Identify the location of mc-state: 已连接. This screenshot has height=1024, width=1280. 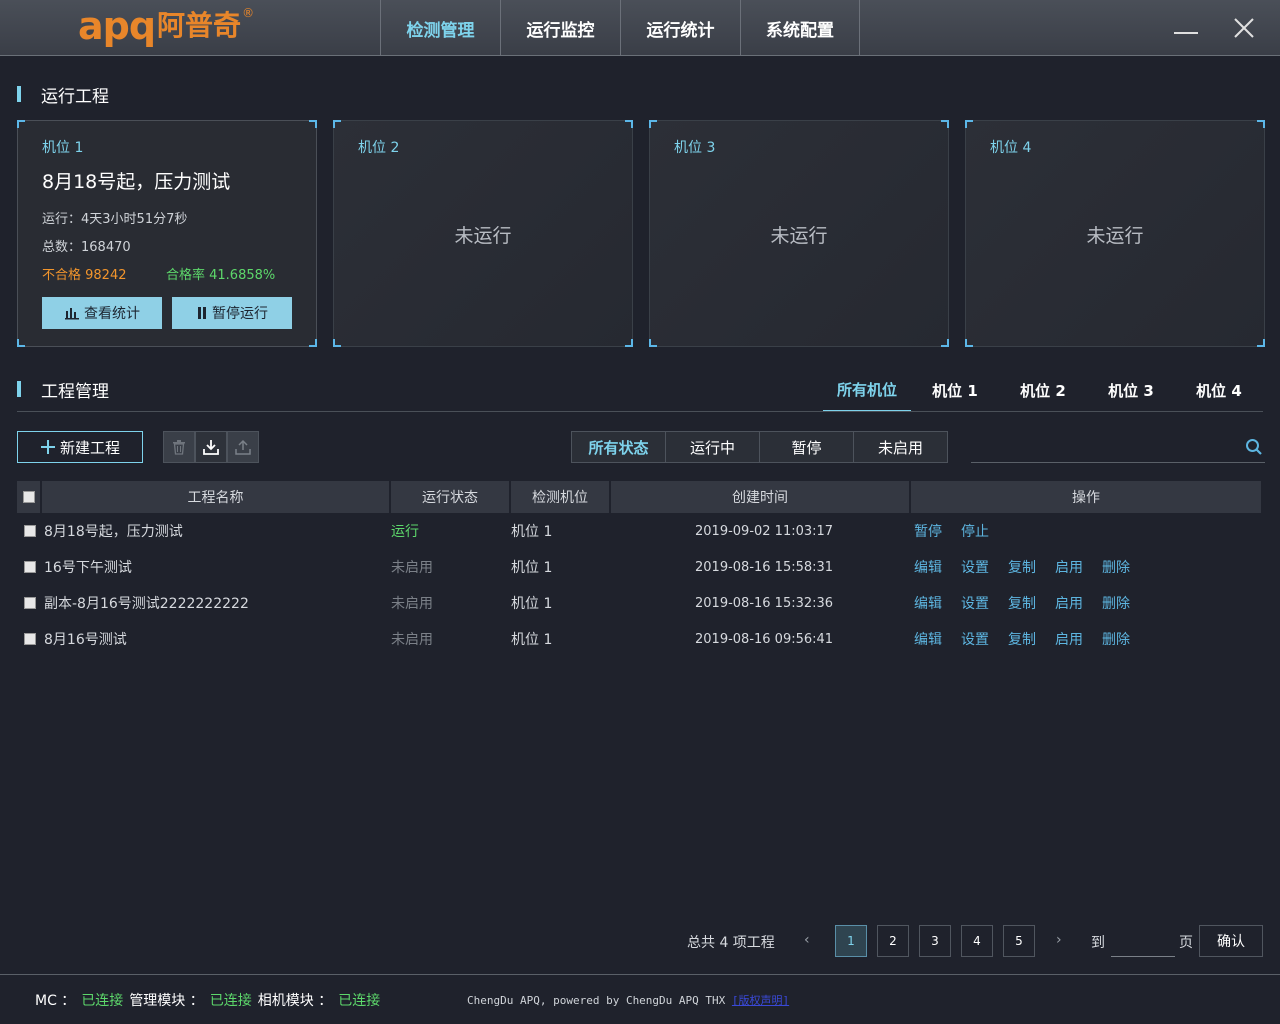
(102, 1001).